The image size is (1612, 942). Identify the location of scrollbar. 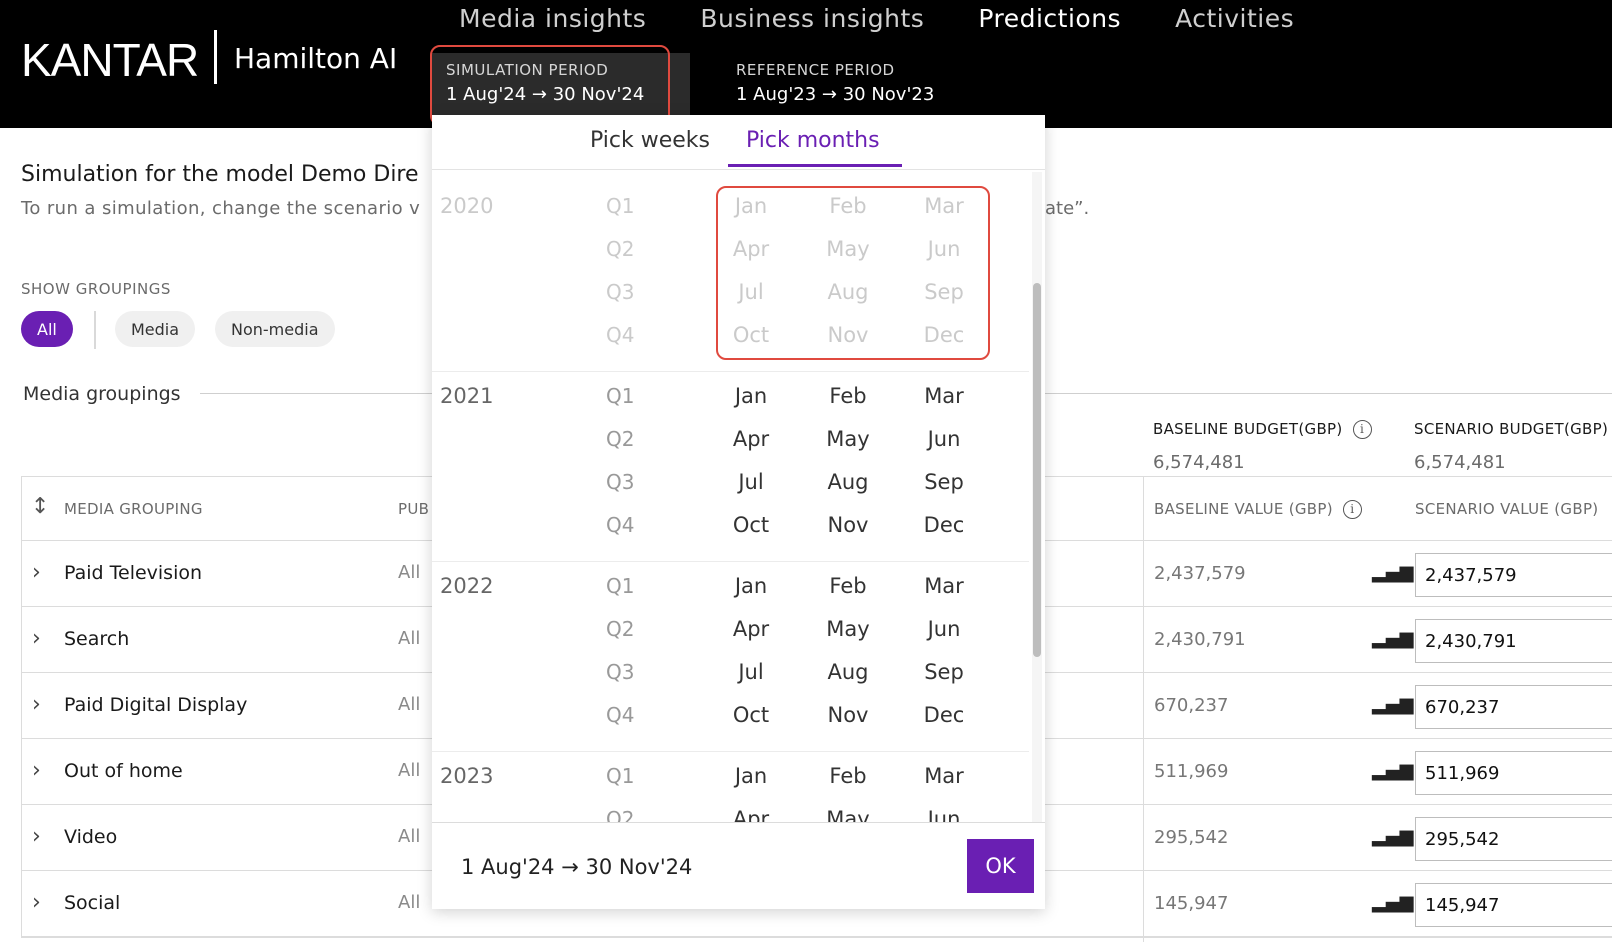
(1037, 470).